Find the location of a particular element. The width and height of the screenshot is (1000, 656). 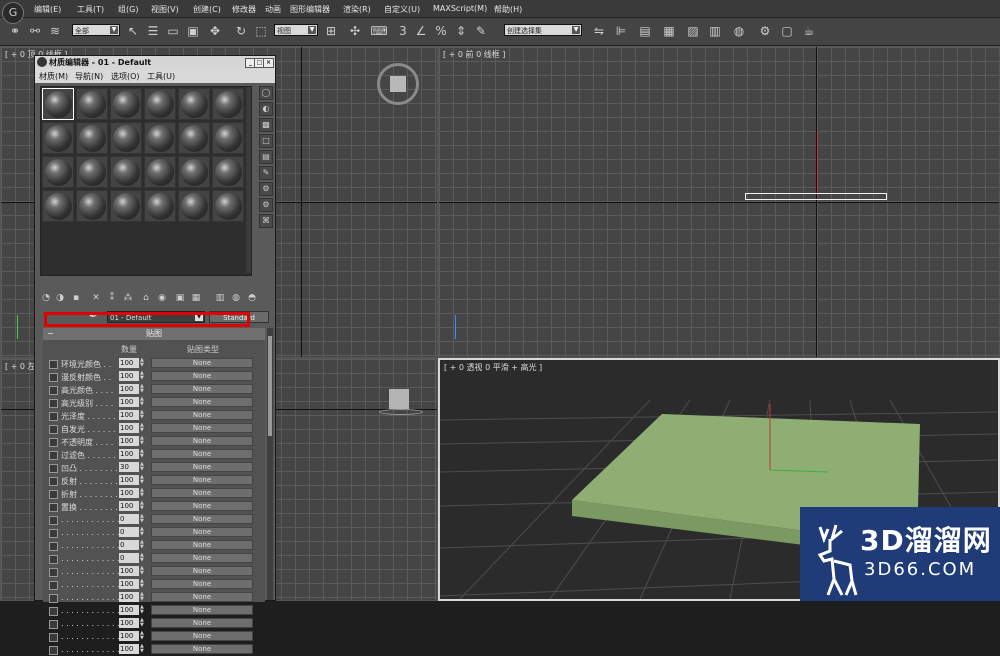

maps-rollout-header: − 贴图 is located at coordinates (154, 334).